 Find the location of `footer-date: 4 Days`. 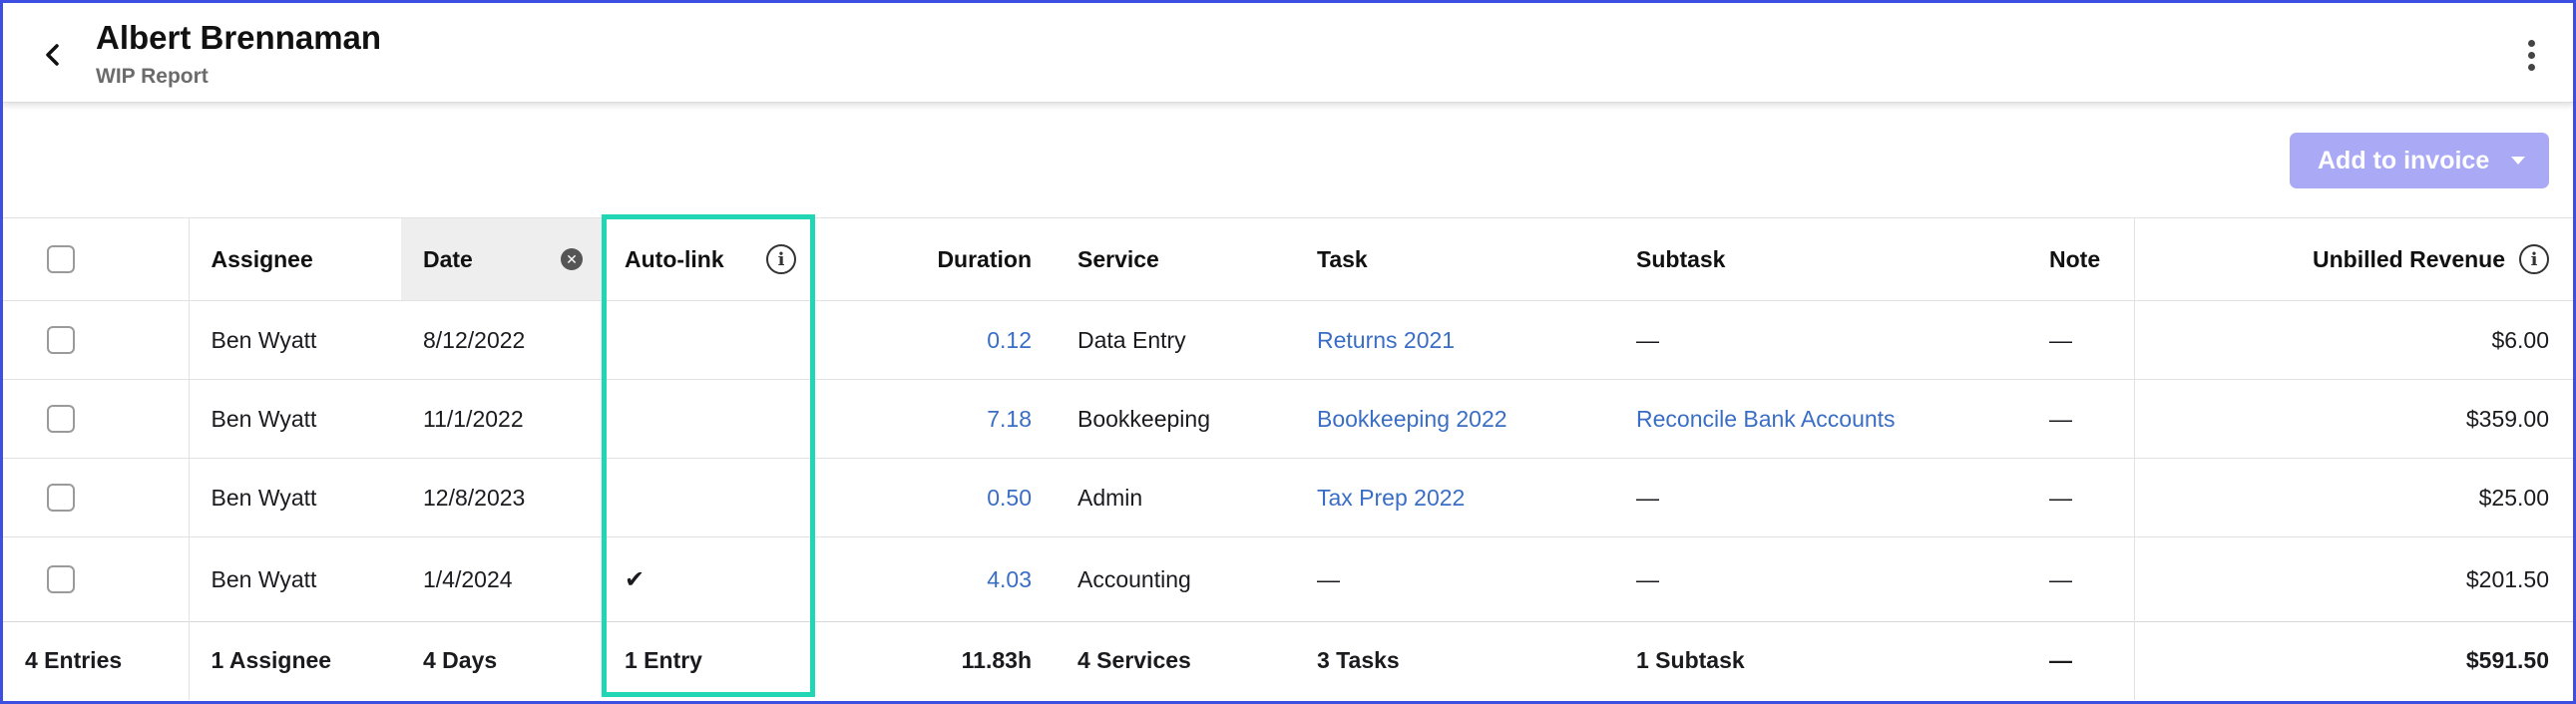

footer-date: 4 Days is located at coordinates (502, 660).